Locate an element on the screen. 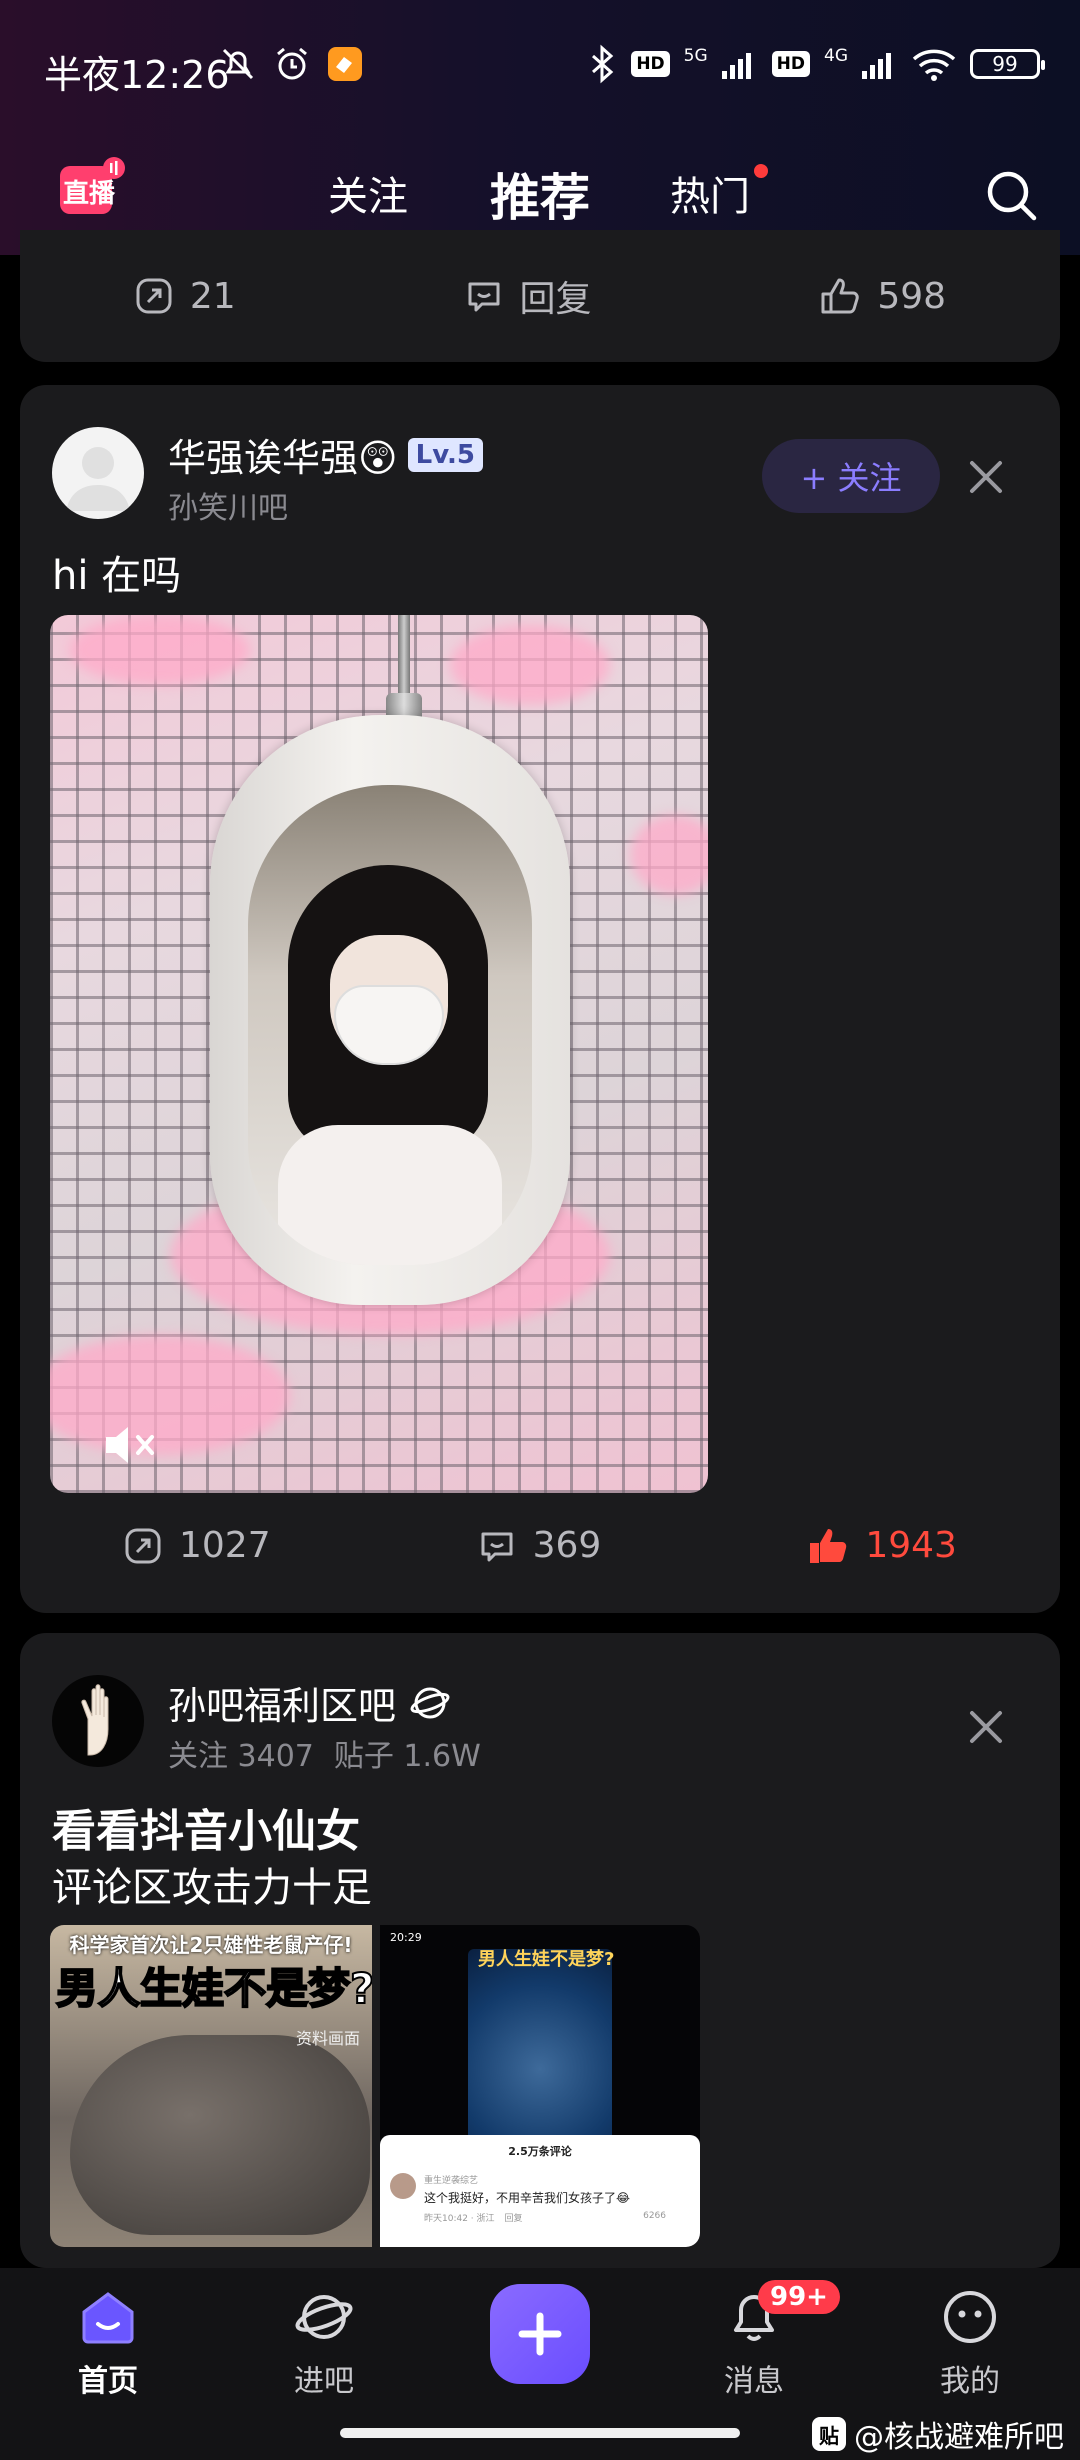 This screenshot has width=1080, height=2460. nav-forums-label: 进吧 is located at coordinates (324, 2381).